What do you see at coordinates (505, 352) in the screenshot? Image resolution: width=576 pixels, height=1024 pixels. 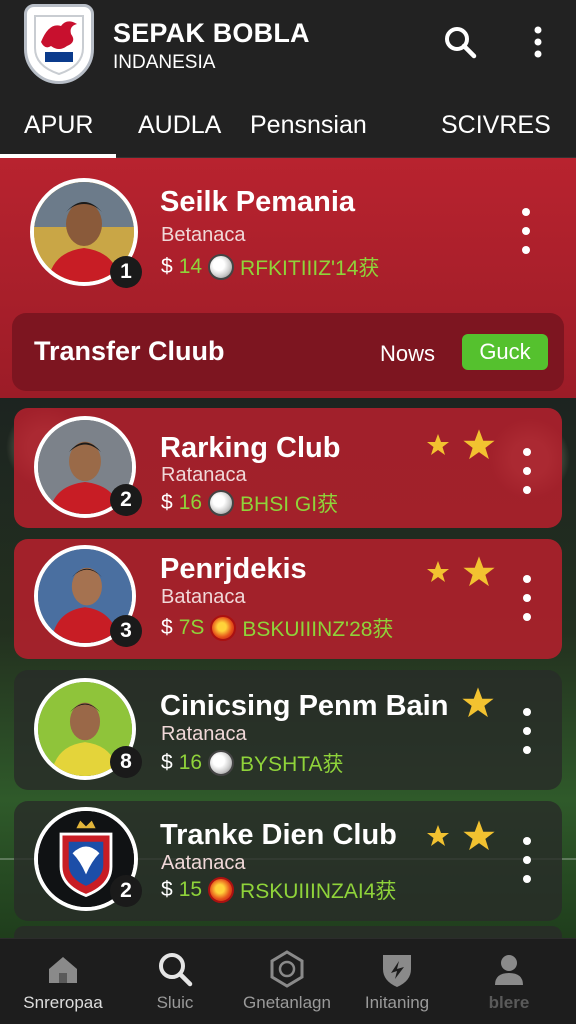 I see `check-button: Guck` at bounding box center [505, 352].